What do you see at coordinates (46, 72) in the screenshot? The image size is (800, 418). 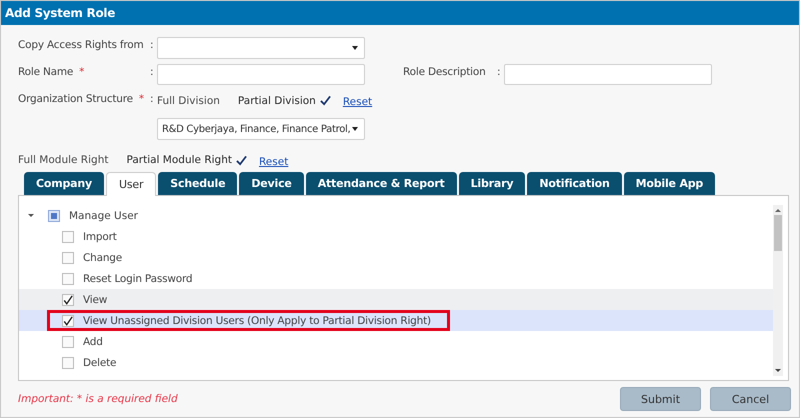 I see `field-label: Role Name` at bounding box center [46, 72].